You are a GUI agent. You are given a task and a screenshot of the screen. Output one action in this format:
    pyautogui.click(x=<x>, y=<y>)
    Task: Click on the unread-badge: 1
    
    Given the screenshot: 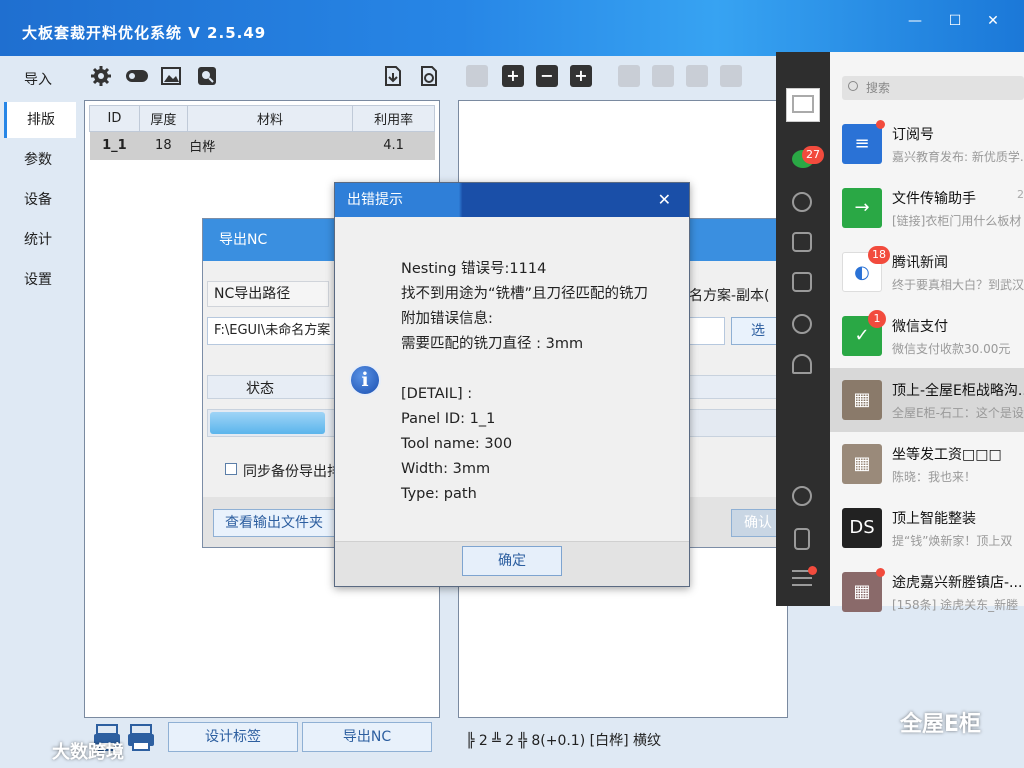 What is the action you would take?
    pyautogui.click(x=877, y=319)
    